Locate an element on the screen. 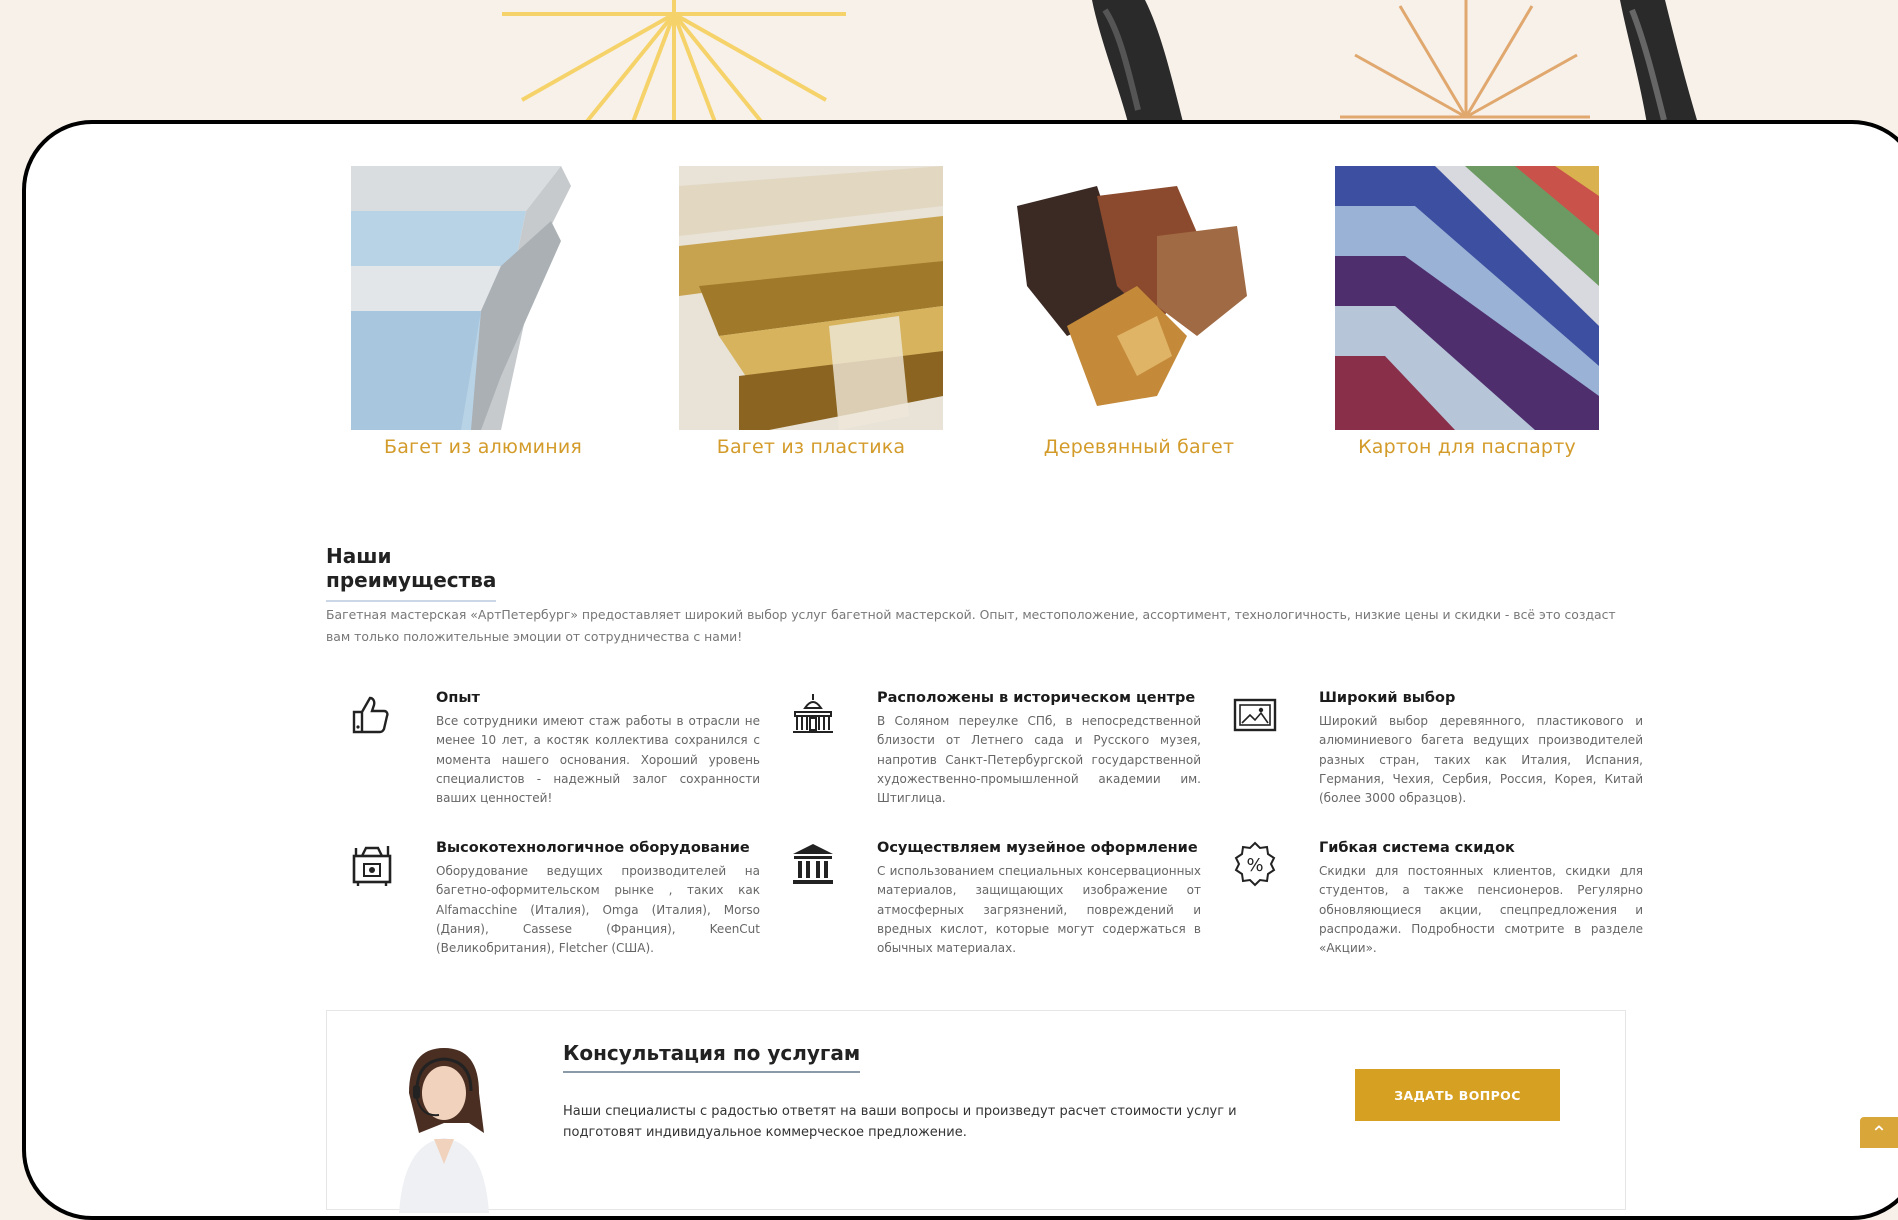 Image resolution: width=1898 pixels, height=1220 pixels. product-label: Картон для паспарту is located at coordinates (1467, 447).